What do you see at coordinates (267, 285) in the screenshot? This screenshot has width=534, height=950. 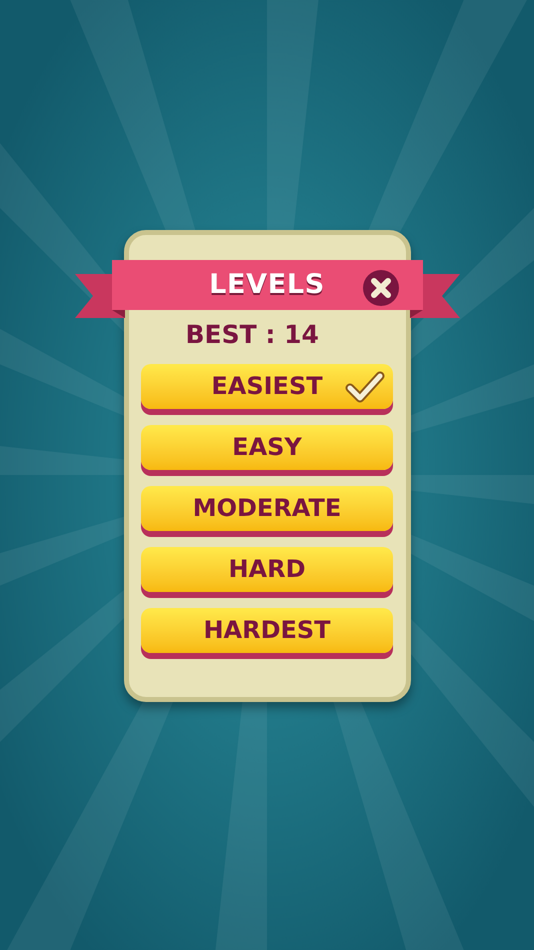 I see `panel-title: LEVELS` at bounding box center [267, 285].